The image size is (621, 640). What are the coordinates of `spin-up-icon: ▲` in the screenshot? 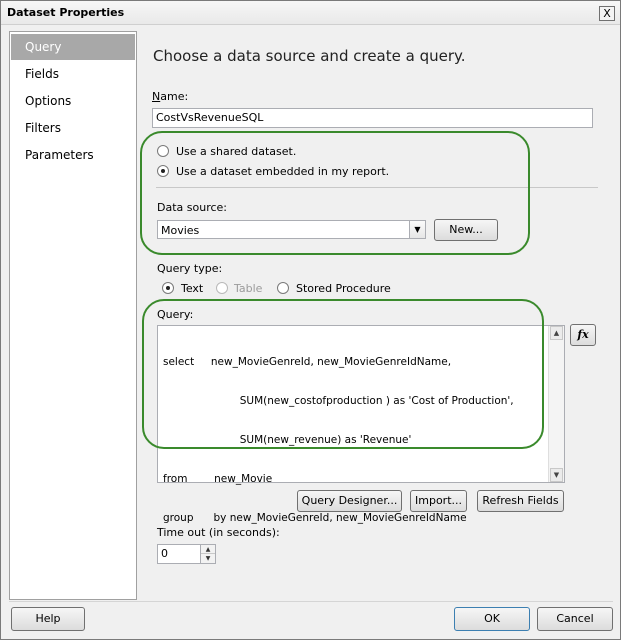 It's located at (208, 549).